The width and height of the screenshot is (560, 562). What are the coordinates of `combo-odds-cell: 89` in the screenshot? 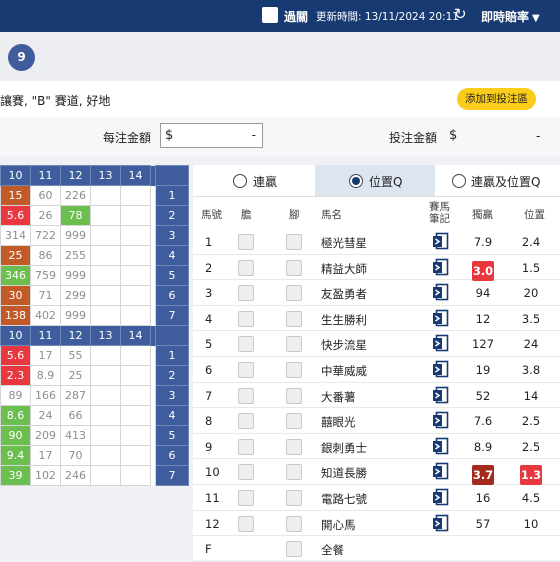 It's located at (15, 395).